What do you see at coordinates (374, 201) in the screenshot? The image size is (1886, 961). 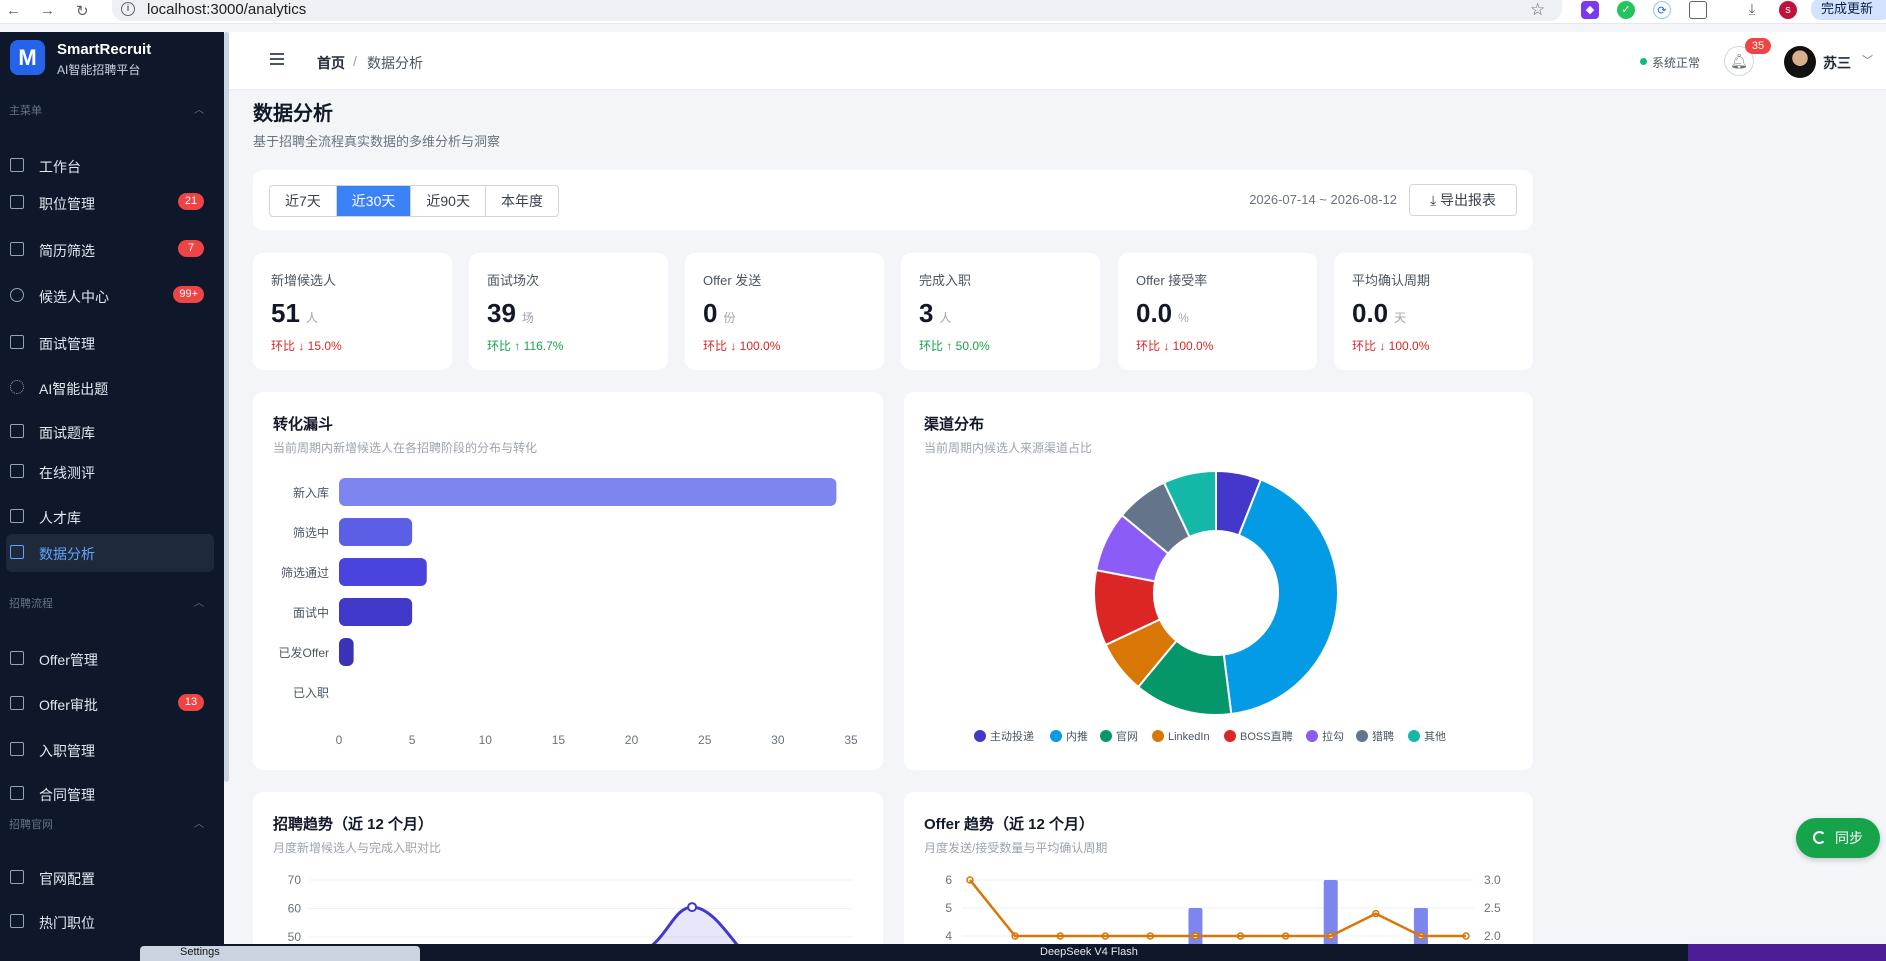 I see `range-30d: 近30天` at bounding box center [374, 201].